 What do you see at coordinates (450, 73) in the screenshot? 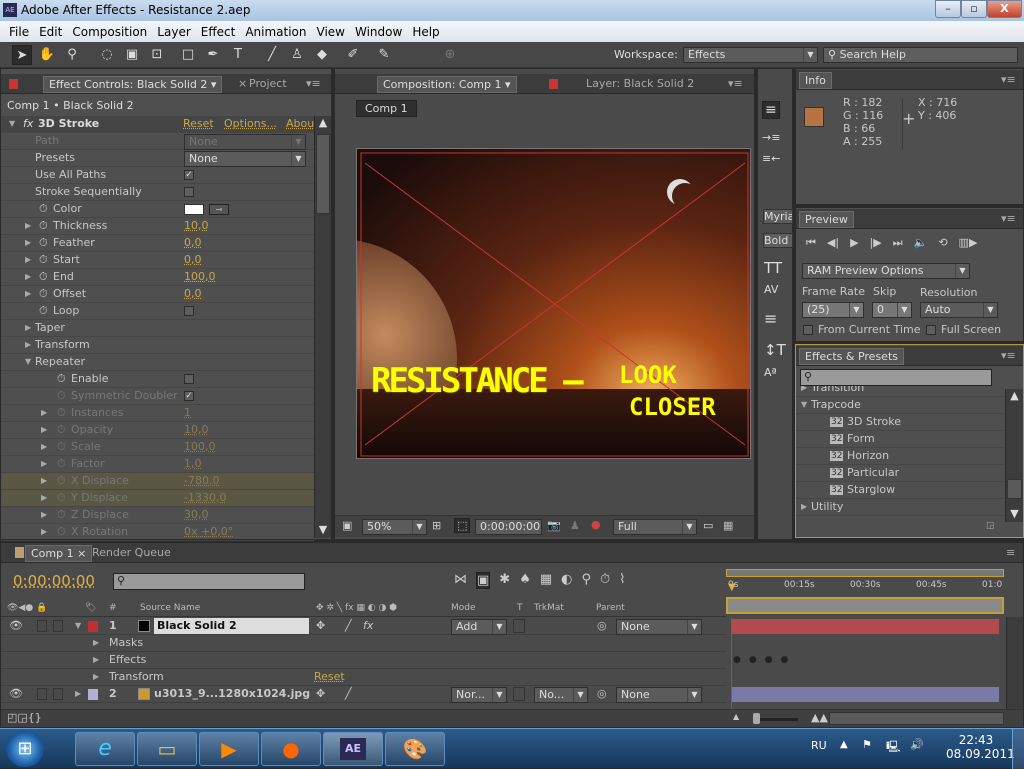
I see `axis-mode-icon: ⊕ • ✕` at bounding box center [450, 73].